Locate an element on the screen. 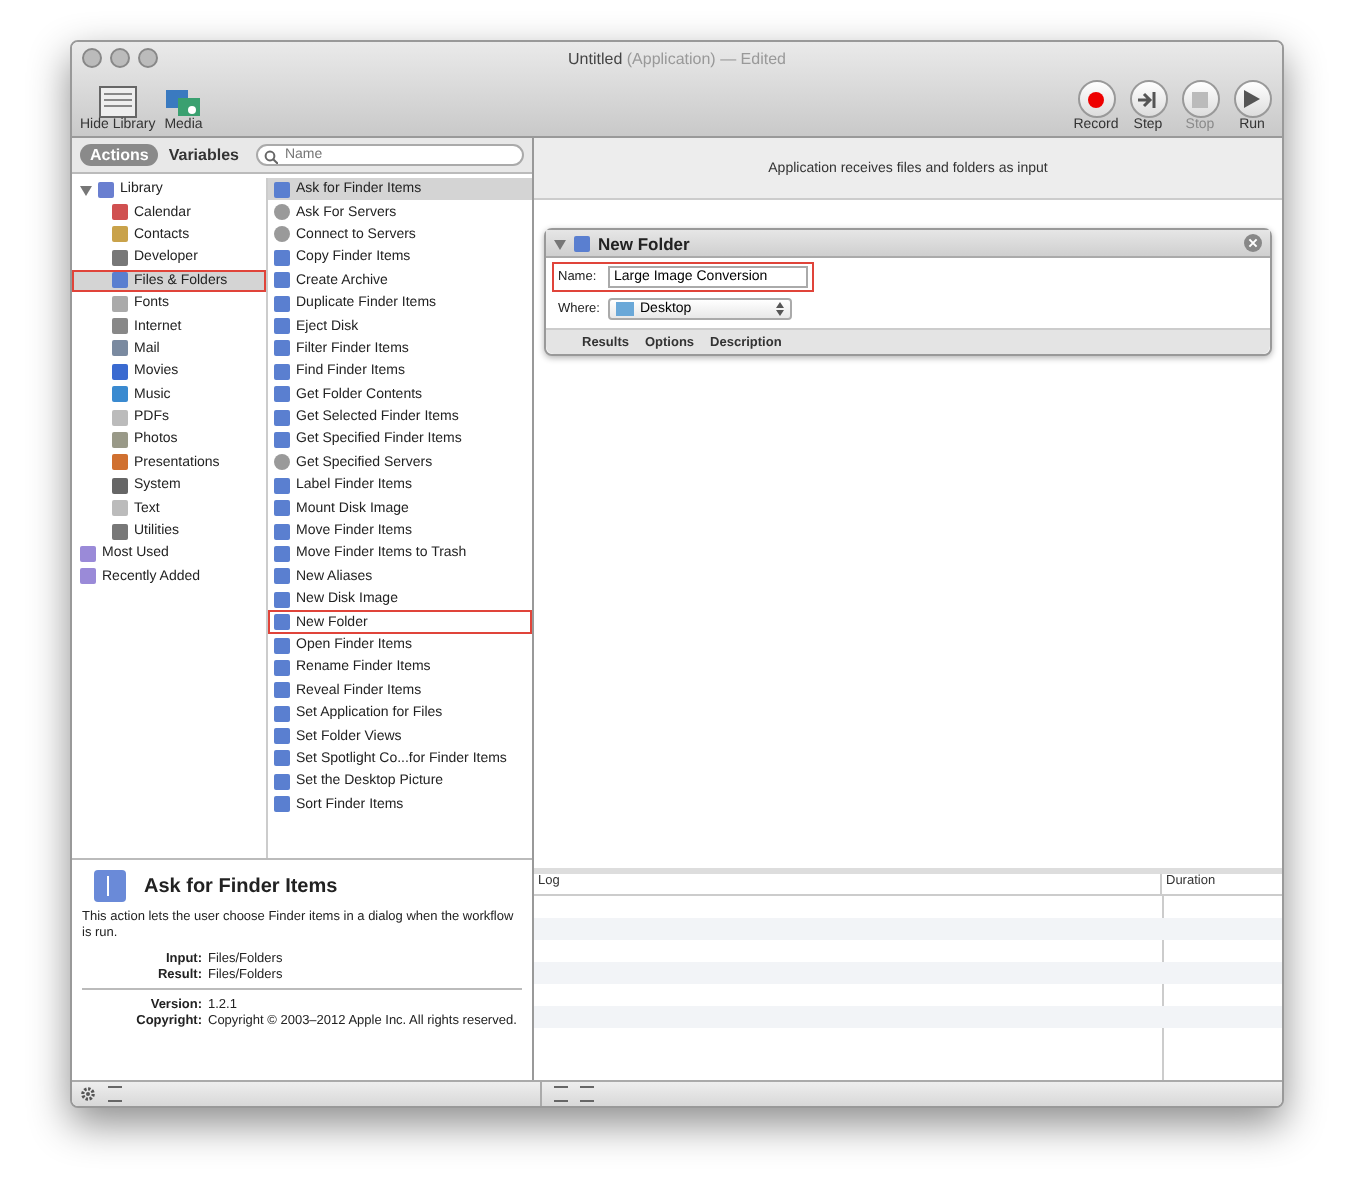  stepper-arrows-icon is located at coordinates (780, 309).